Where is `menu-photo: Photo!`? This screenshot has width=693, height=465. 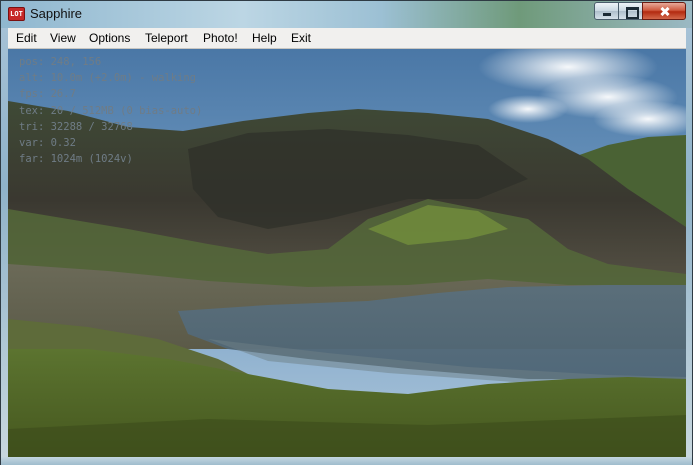 menu-photo: Photo! is located at coordinates (220, 38).